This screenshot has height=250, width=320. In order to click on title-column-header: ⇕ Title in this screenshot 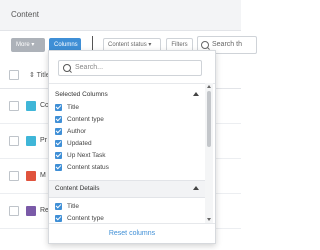, I will do `click(39, 75)`.